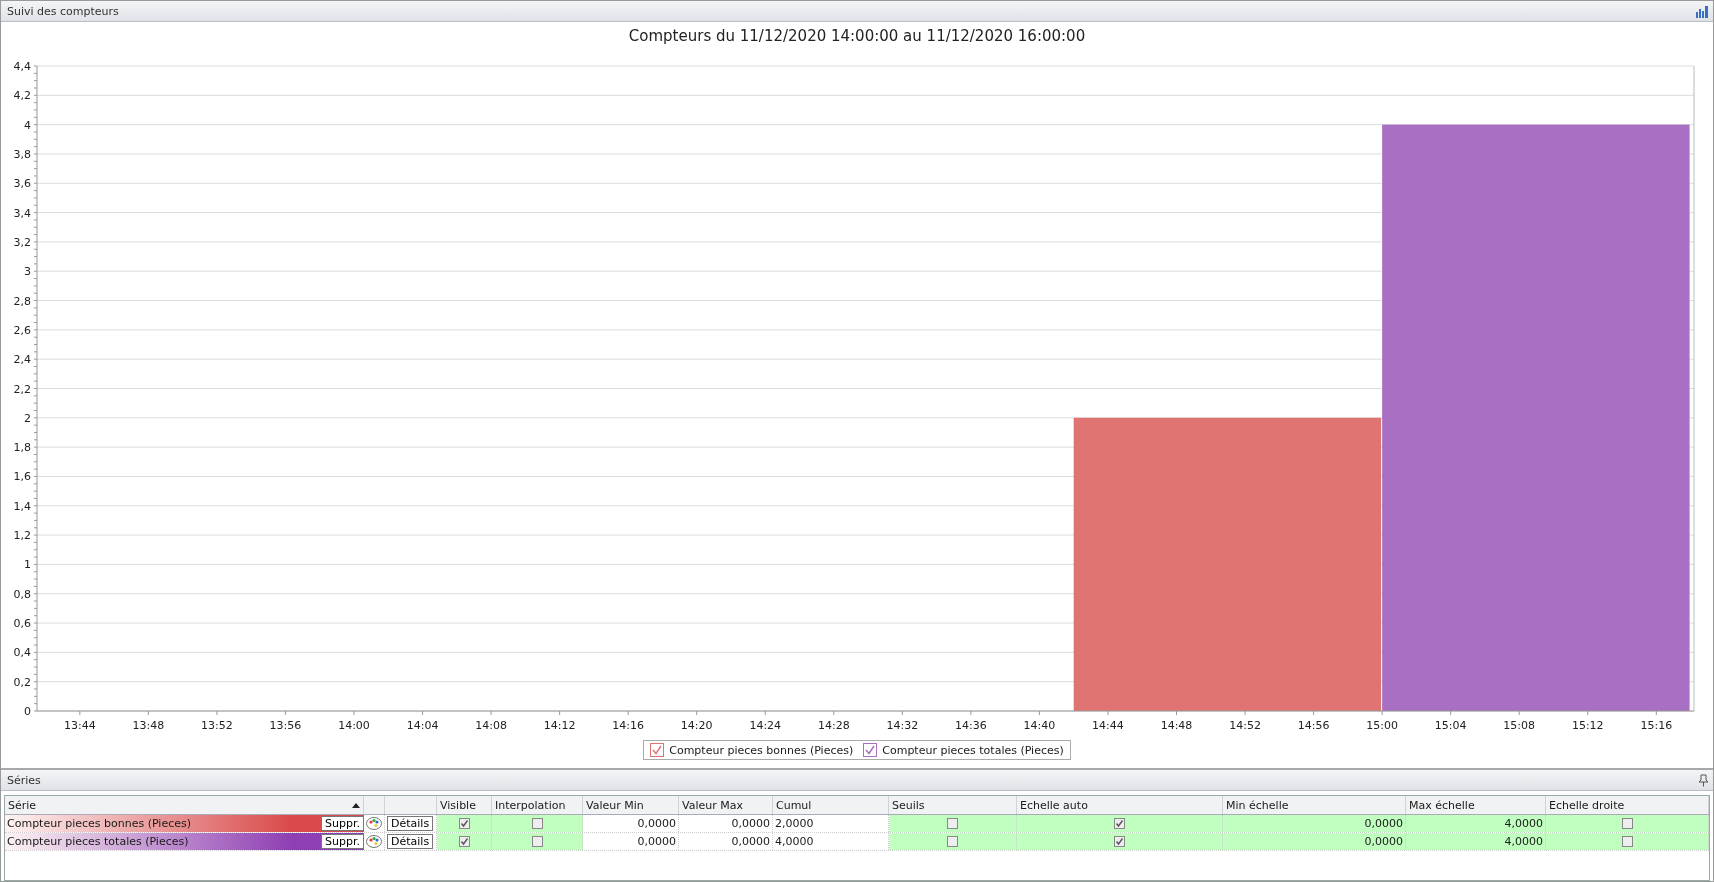  Describe the element at coordinates (765, 725) in the screenshot. I see `x-tick-label: 14:24` at that location.